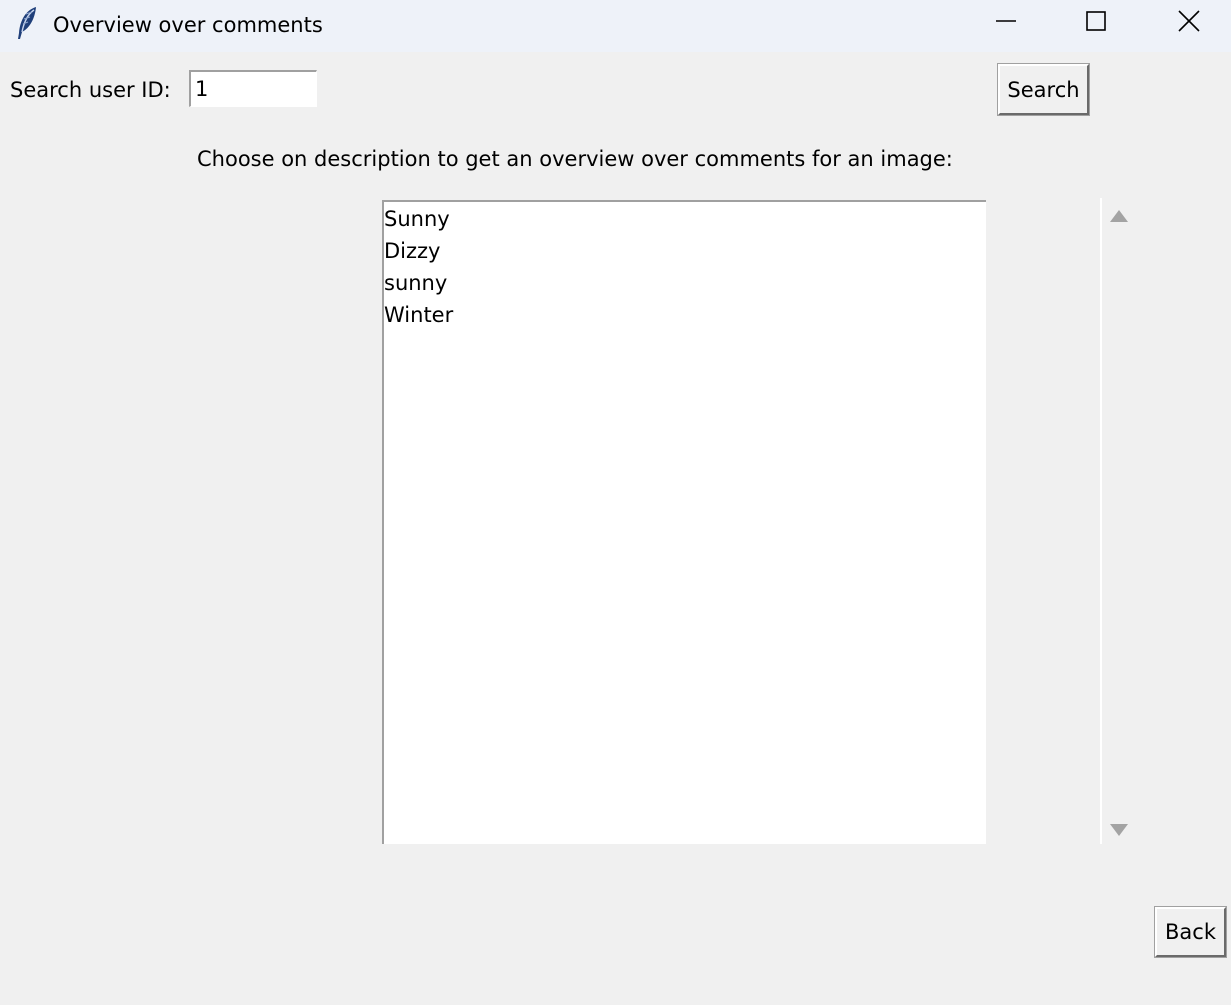  Describe the element at coordinates (685, 251) in the screenshot. I see `list-item: Dizzy` at that location.